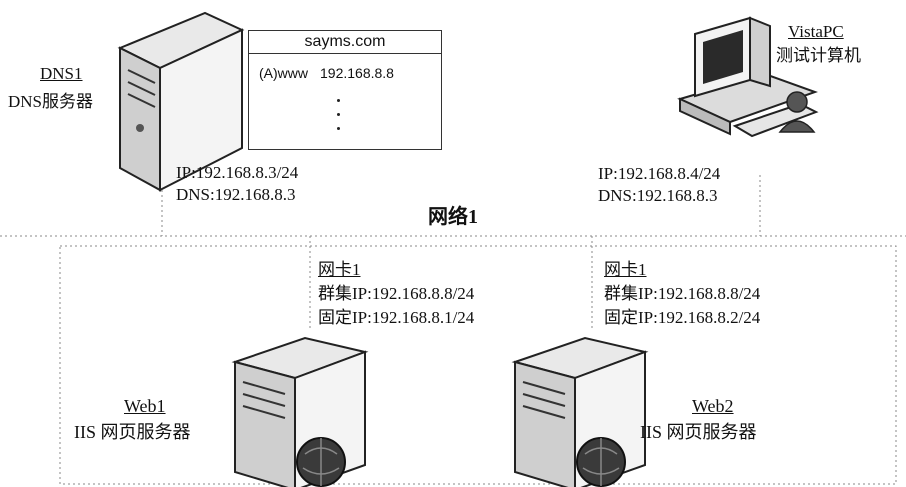  Describe the element at coordinates (682, 293) in the screenshot. I see `web2-cluster-ip: 群集IP:192.168.8.8/24` at that location.